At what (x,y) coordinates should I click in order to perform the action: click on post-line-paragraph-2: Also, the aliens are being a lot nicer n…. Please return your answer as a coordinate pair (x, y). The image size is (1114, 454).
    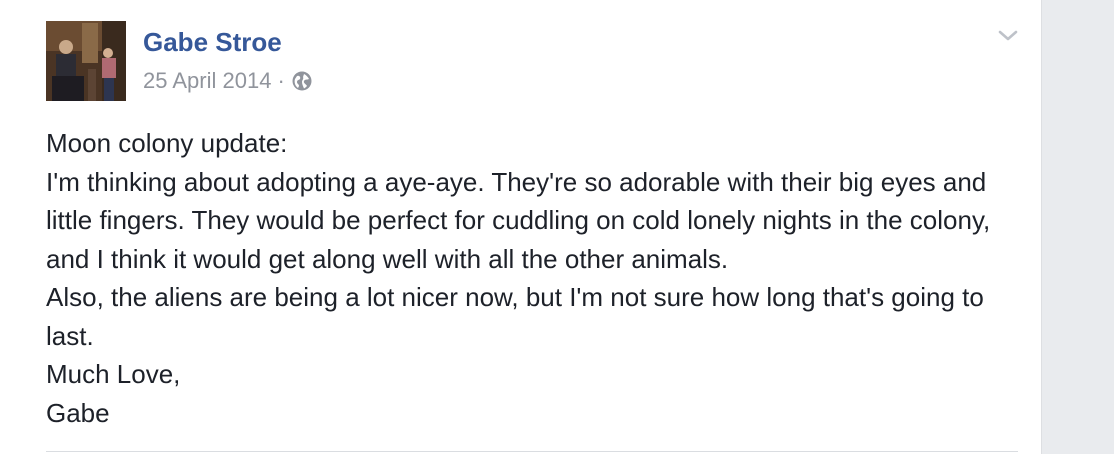
    Looking at the image, I should click on (515, 316).